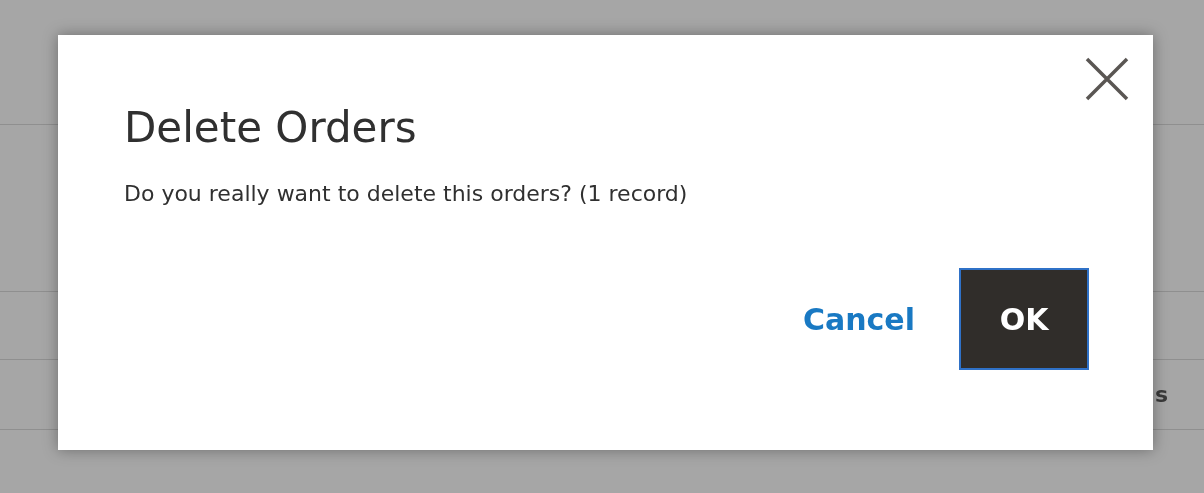 This screenshot has width=1204, height=493. What do you see at coordinates (271, 128) in the screenshot?
I see `dialog-title: Delete Orders` at bounding box center [271, 128].